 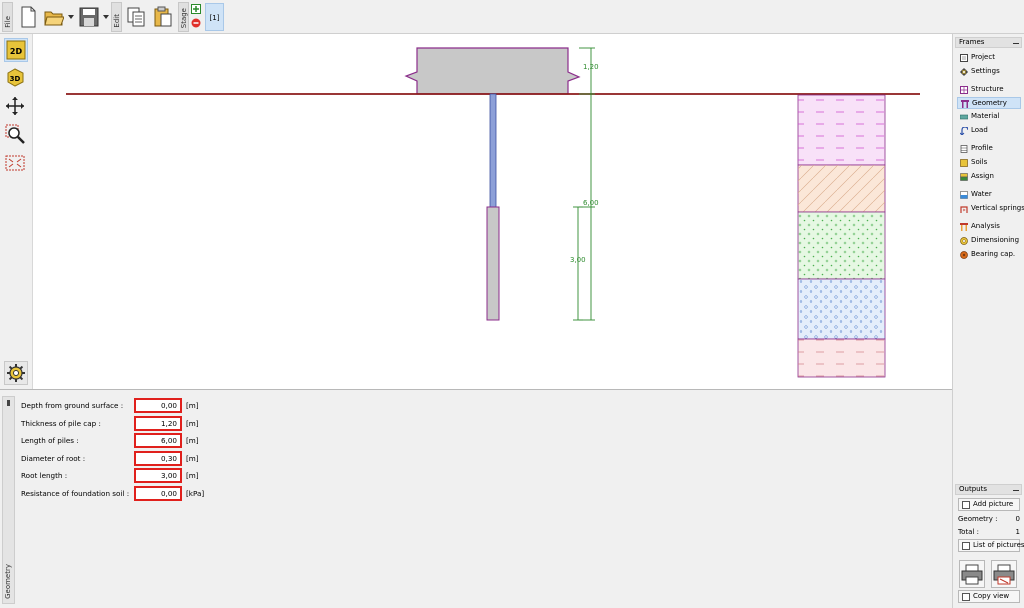 I want to click on frame-label: Vertical springs, so click(x=997, y=208).